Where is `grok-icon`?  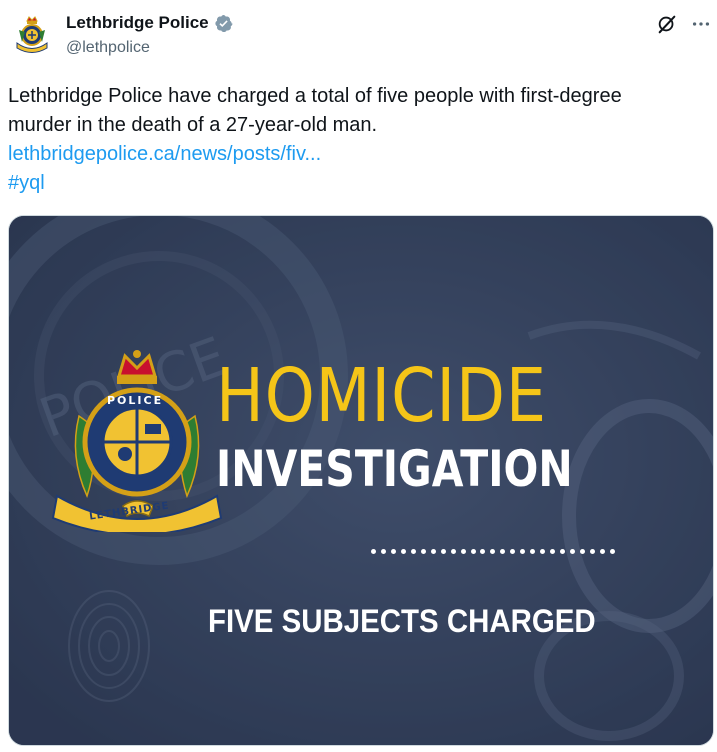 grok-icon is located at coordinates (667, 24).